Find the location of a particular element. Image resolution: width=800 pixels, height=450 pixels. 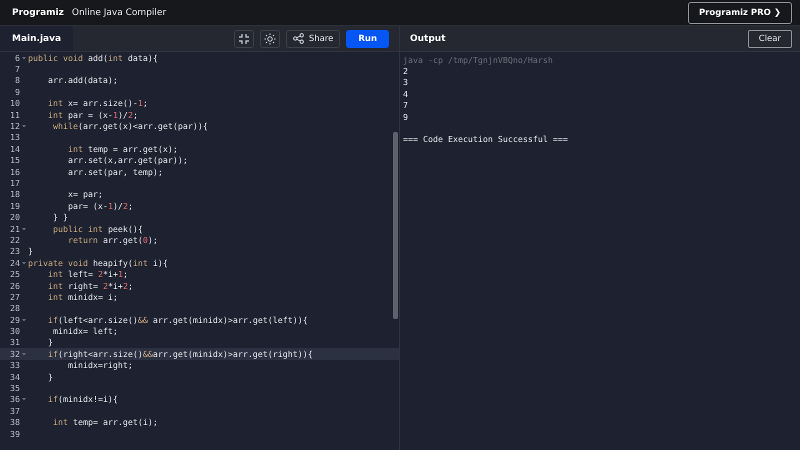

pro-button: Programiz PRO ❯ is located at coordinates (740, 13).